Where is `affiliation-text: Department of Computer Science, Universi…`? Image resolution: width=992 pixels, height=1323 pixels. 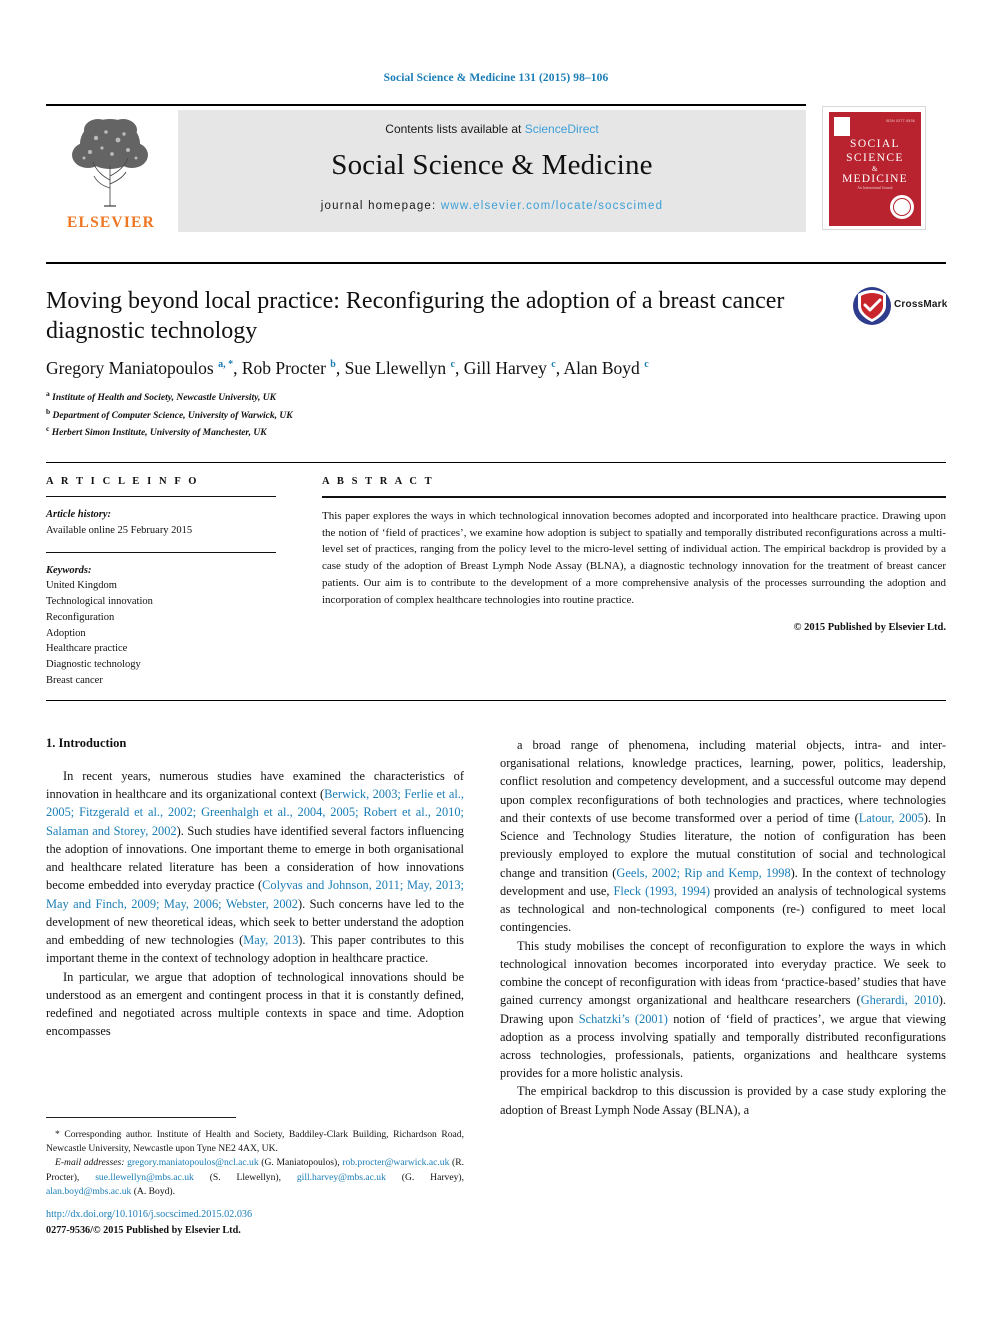
affiliation-text: Department of Computer Science, Universi… is located at coordinates (171, 415).